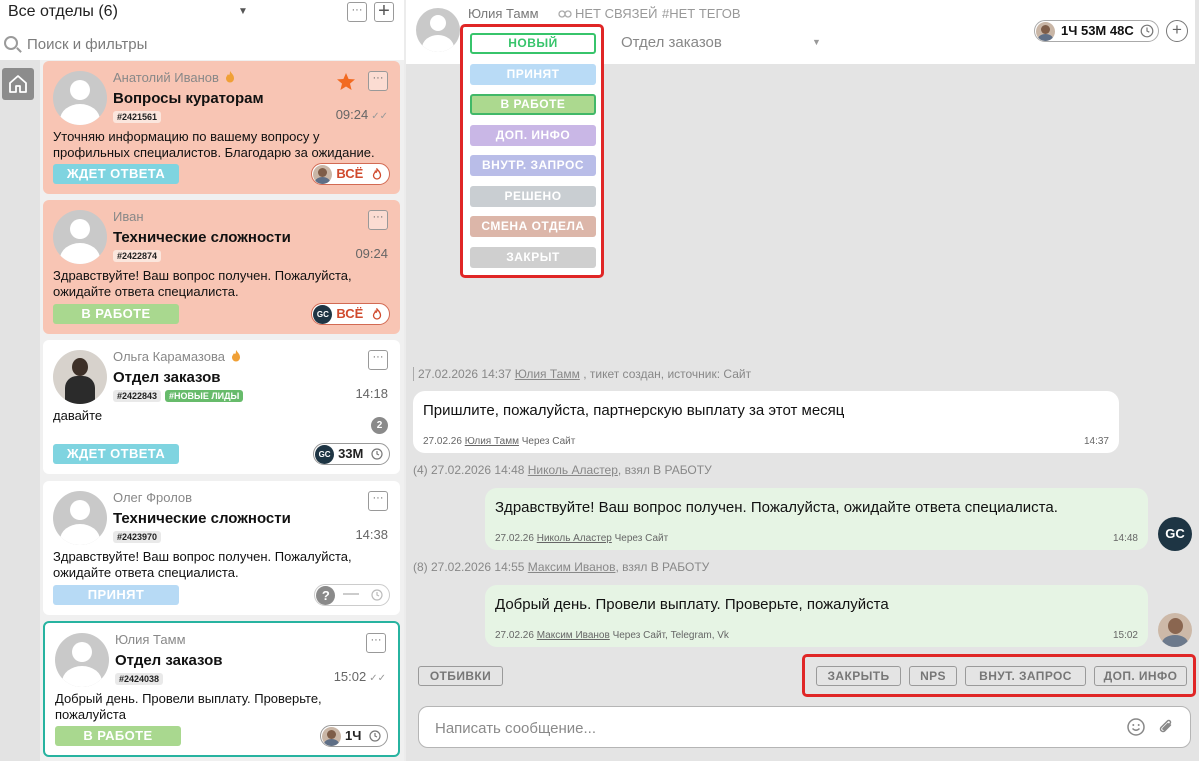 The image size is (1199, 761). I want to click on add-participant-button: +, so click(1177, 31).